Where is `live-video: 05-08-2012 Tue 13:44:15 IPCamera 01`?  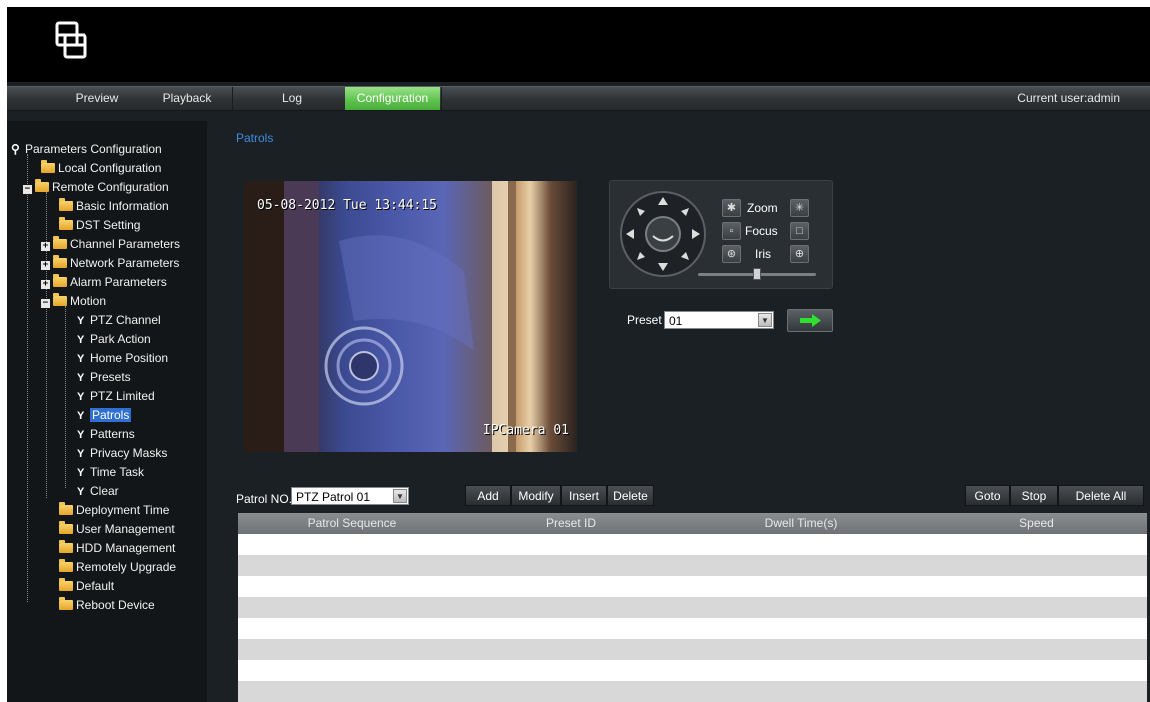 live-video: 05-08-2012 Tue 13:44:15 IPCamera 01 is located at coordinates (410, 316).